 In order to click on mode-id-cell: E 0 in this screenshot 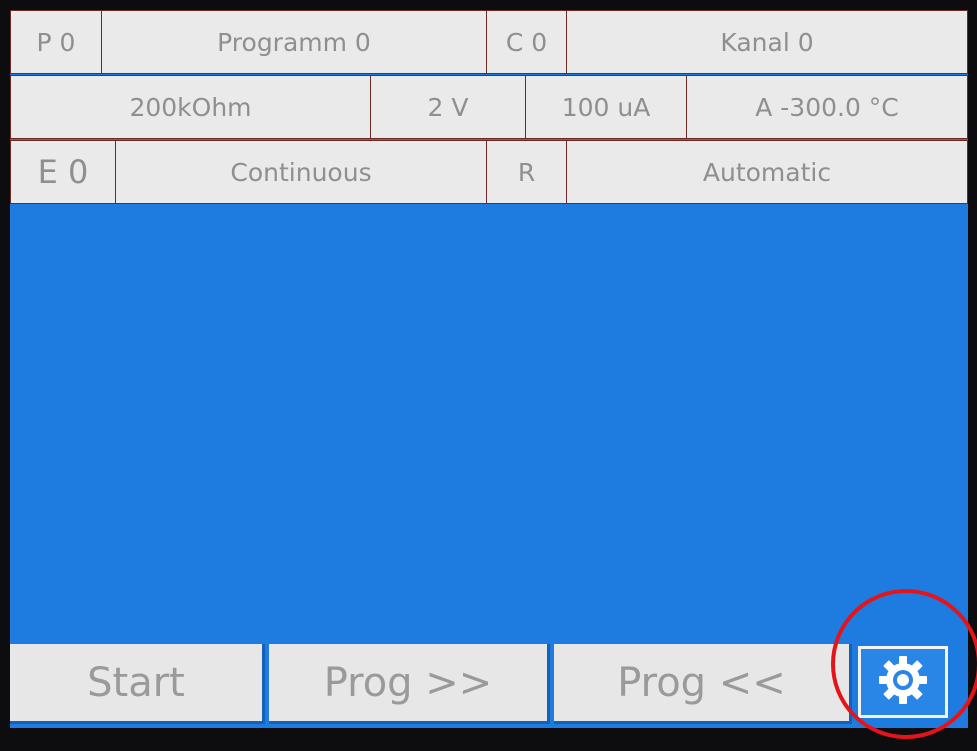, I will do `click(63, 172)`.